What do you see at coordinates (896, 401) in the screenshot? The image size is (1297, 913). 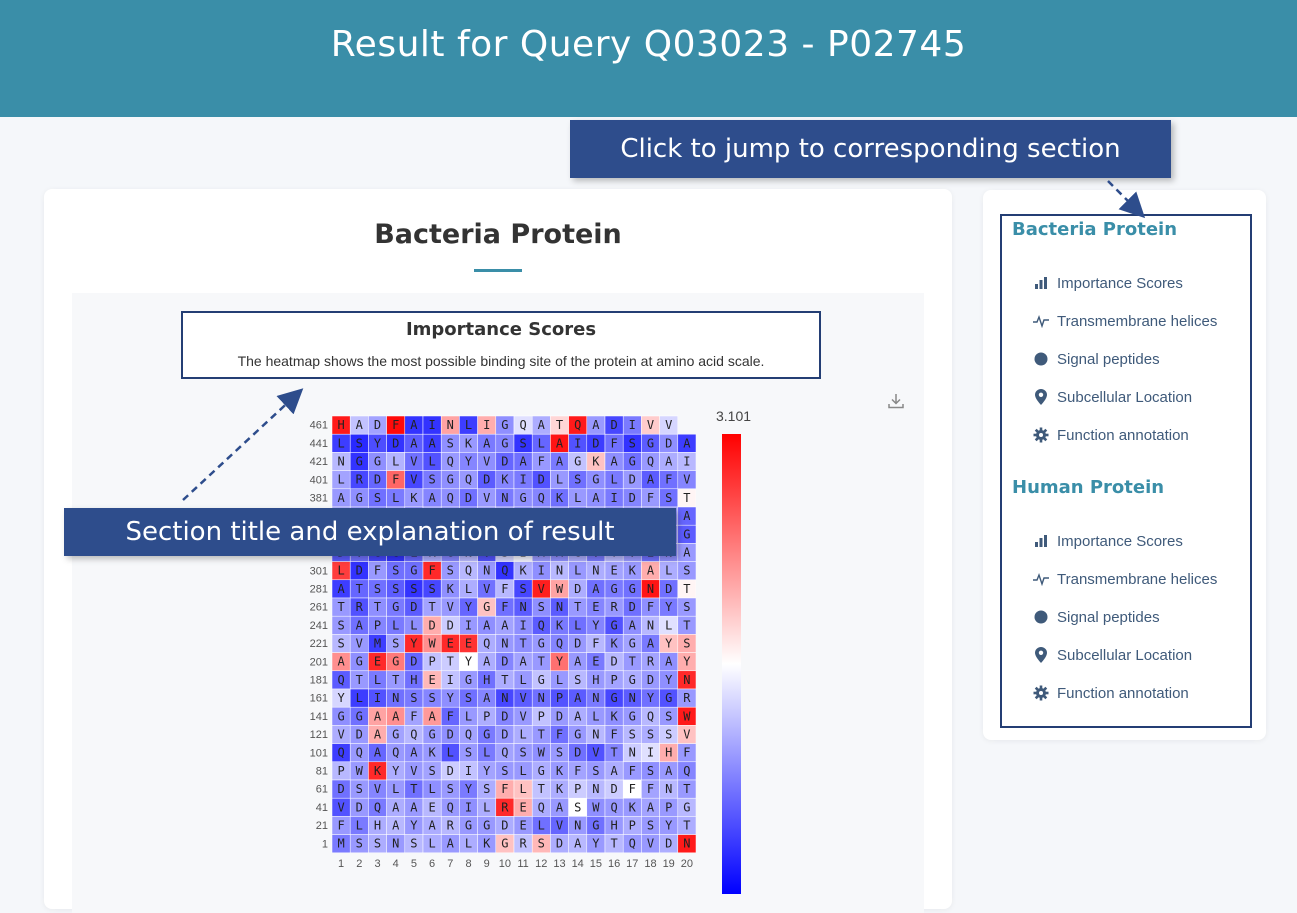 I see `download-icon` at bounding box center [896, 401].